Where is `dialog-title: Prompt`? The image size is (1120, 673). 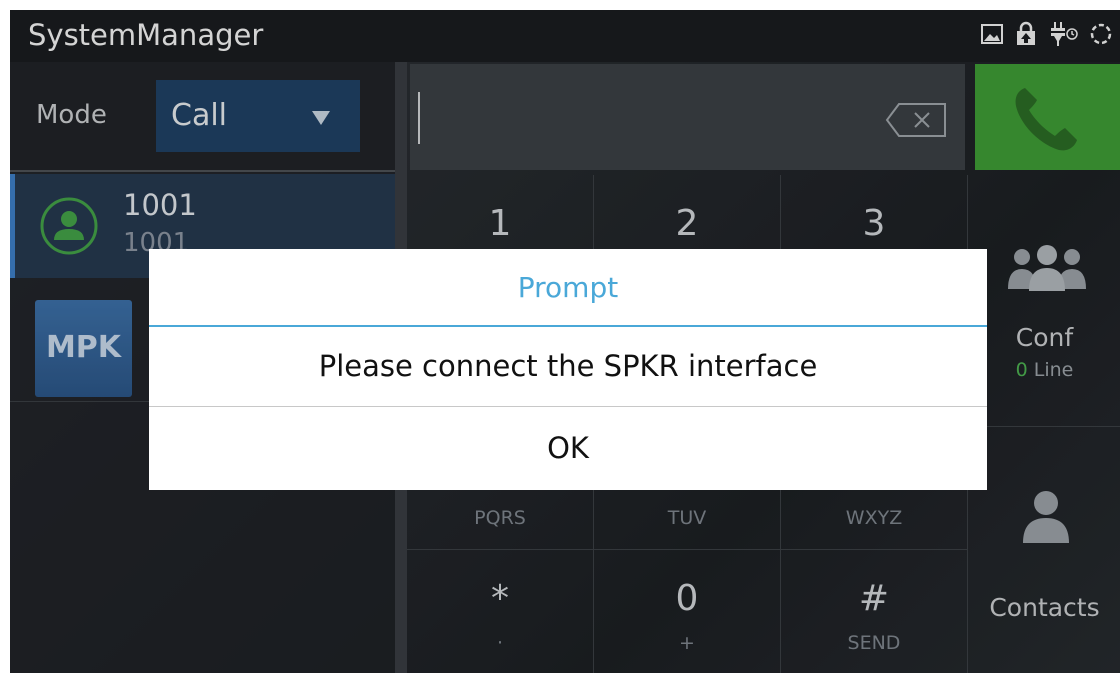 dialog-title: Prompt is located at coordinates (568, 287).